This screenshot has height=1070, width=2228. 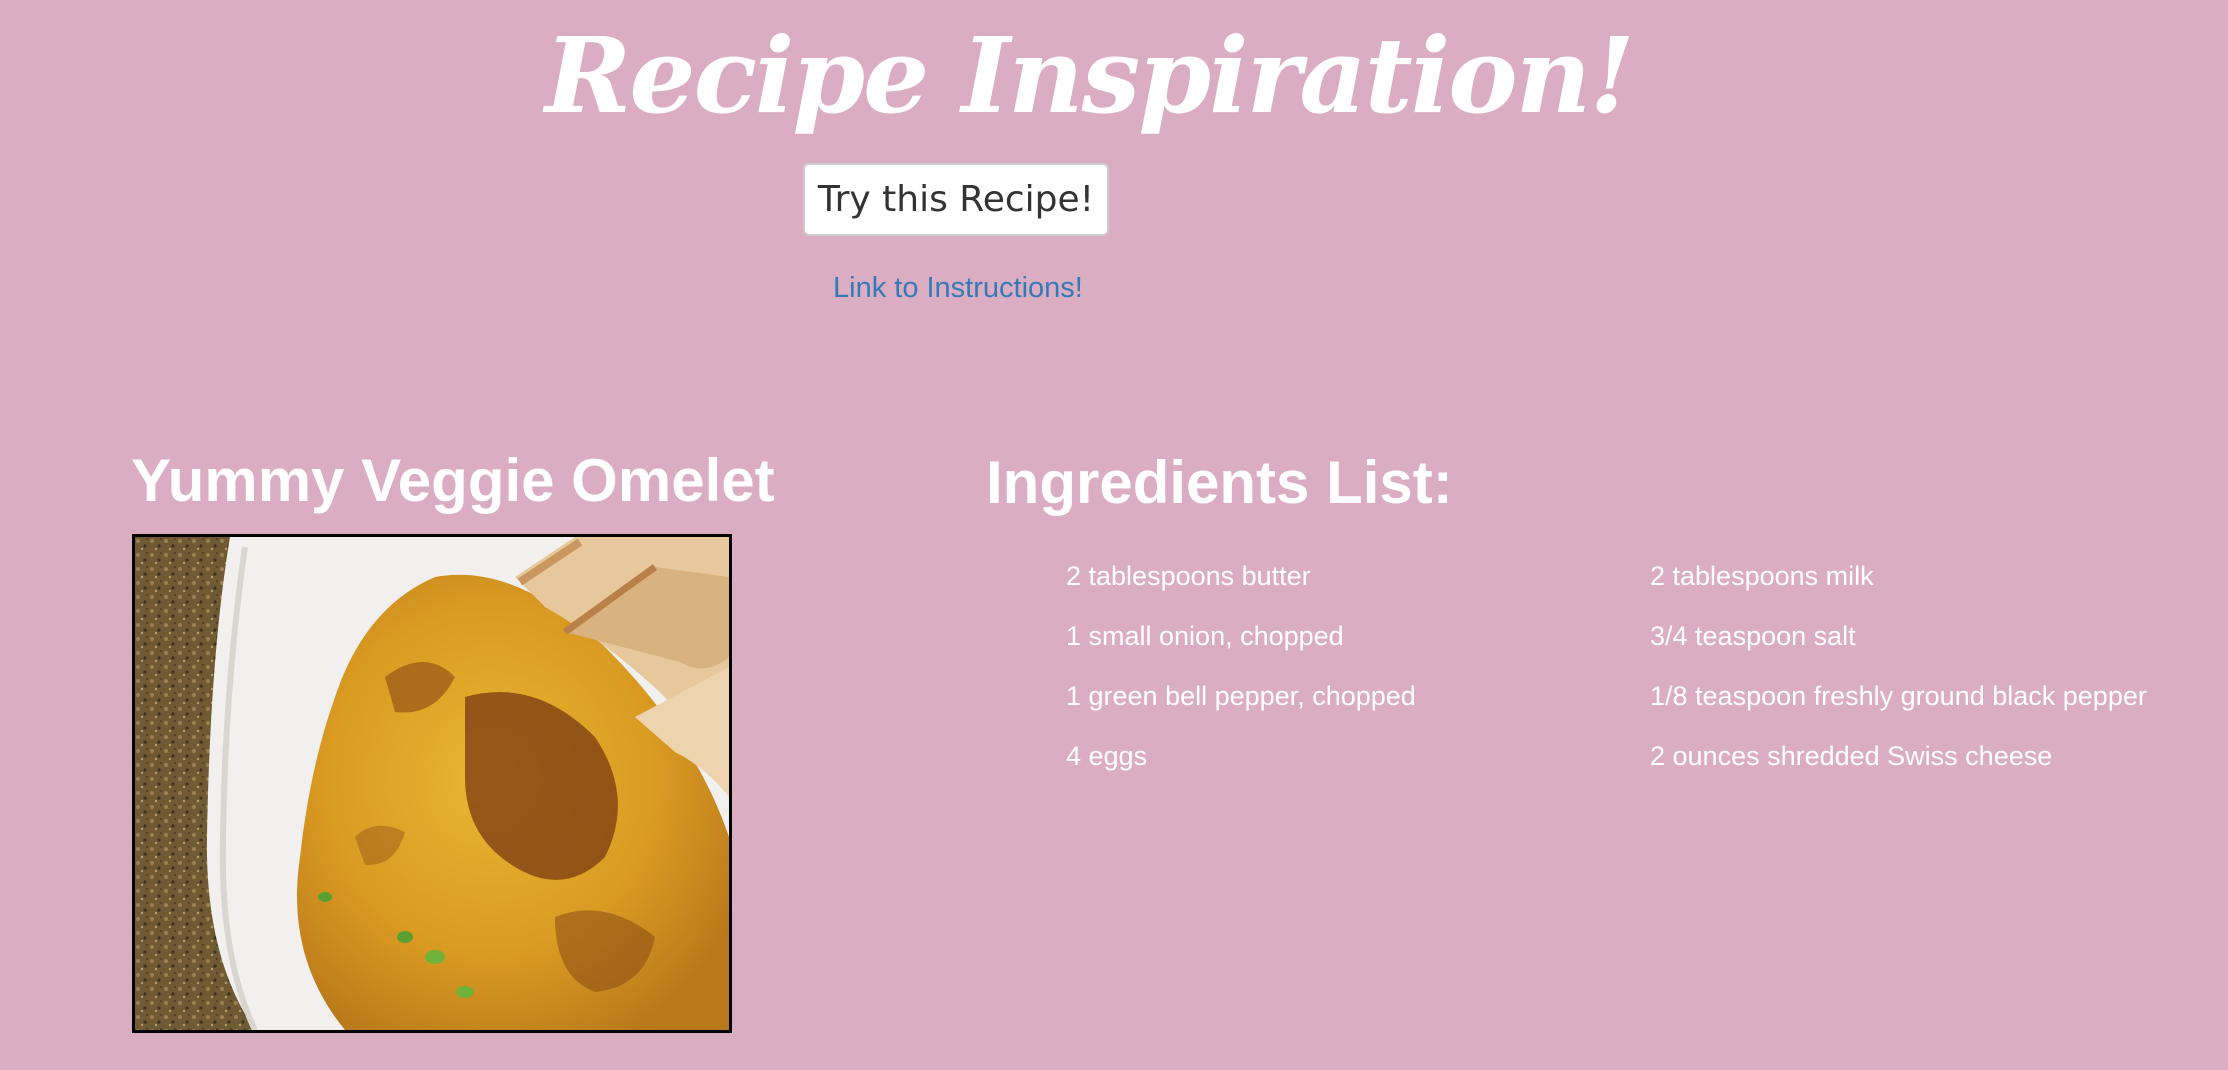 I want to click on ingredient-item: 2 ounces shredded Swiss cheese, so click(x=1851, y=756).